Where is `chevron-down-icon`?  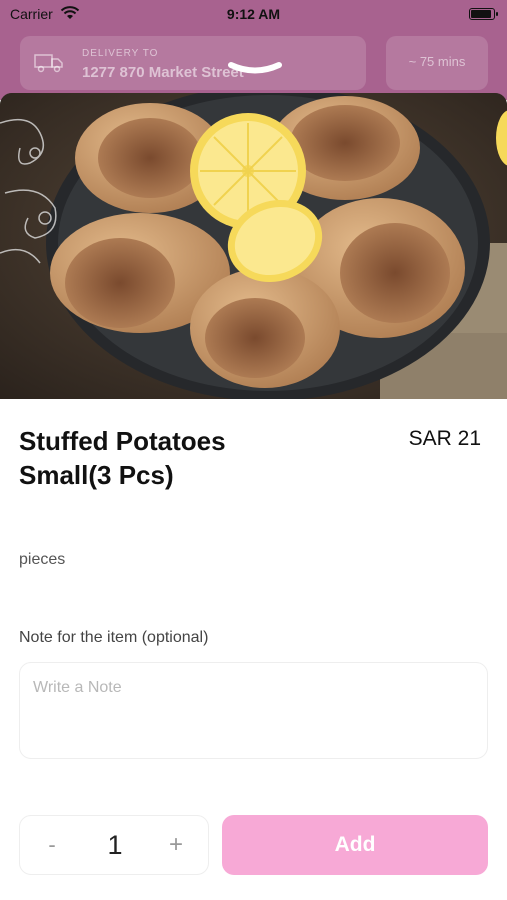
chevron-down-icon is located at coordinates (255, 69).